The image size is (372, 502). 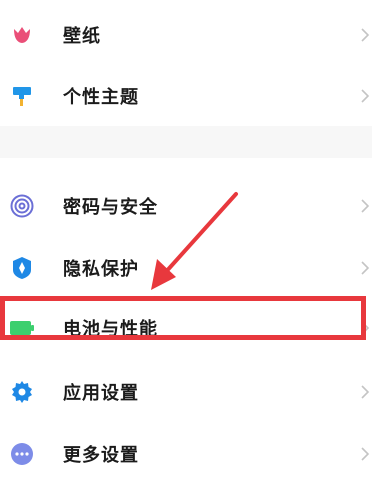 What do you see at coordinates (186, 96) in the screenshot?
I see `setting-row-themes: 个性主题` at bounding box center [186, 96].